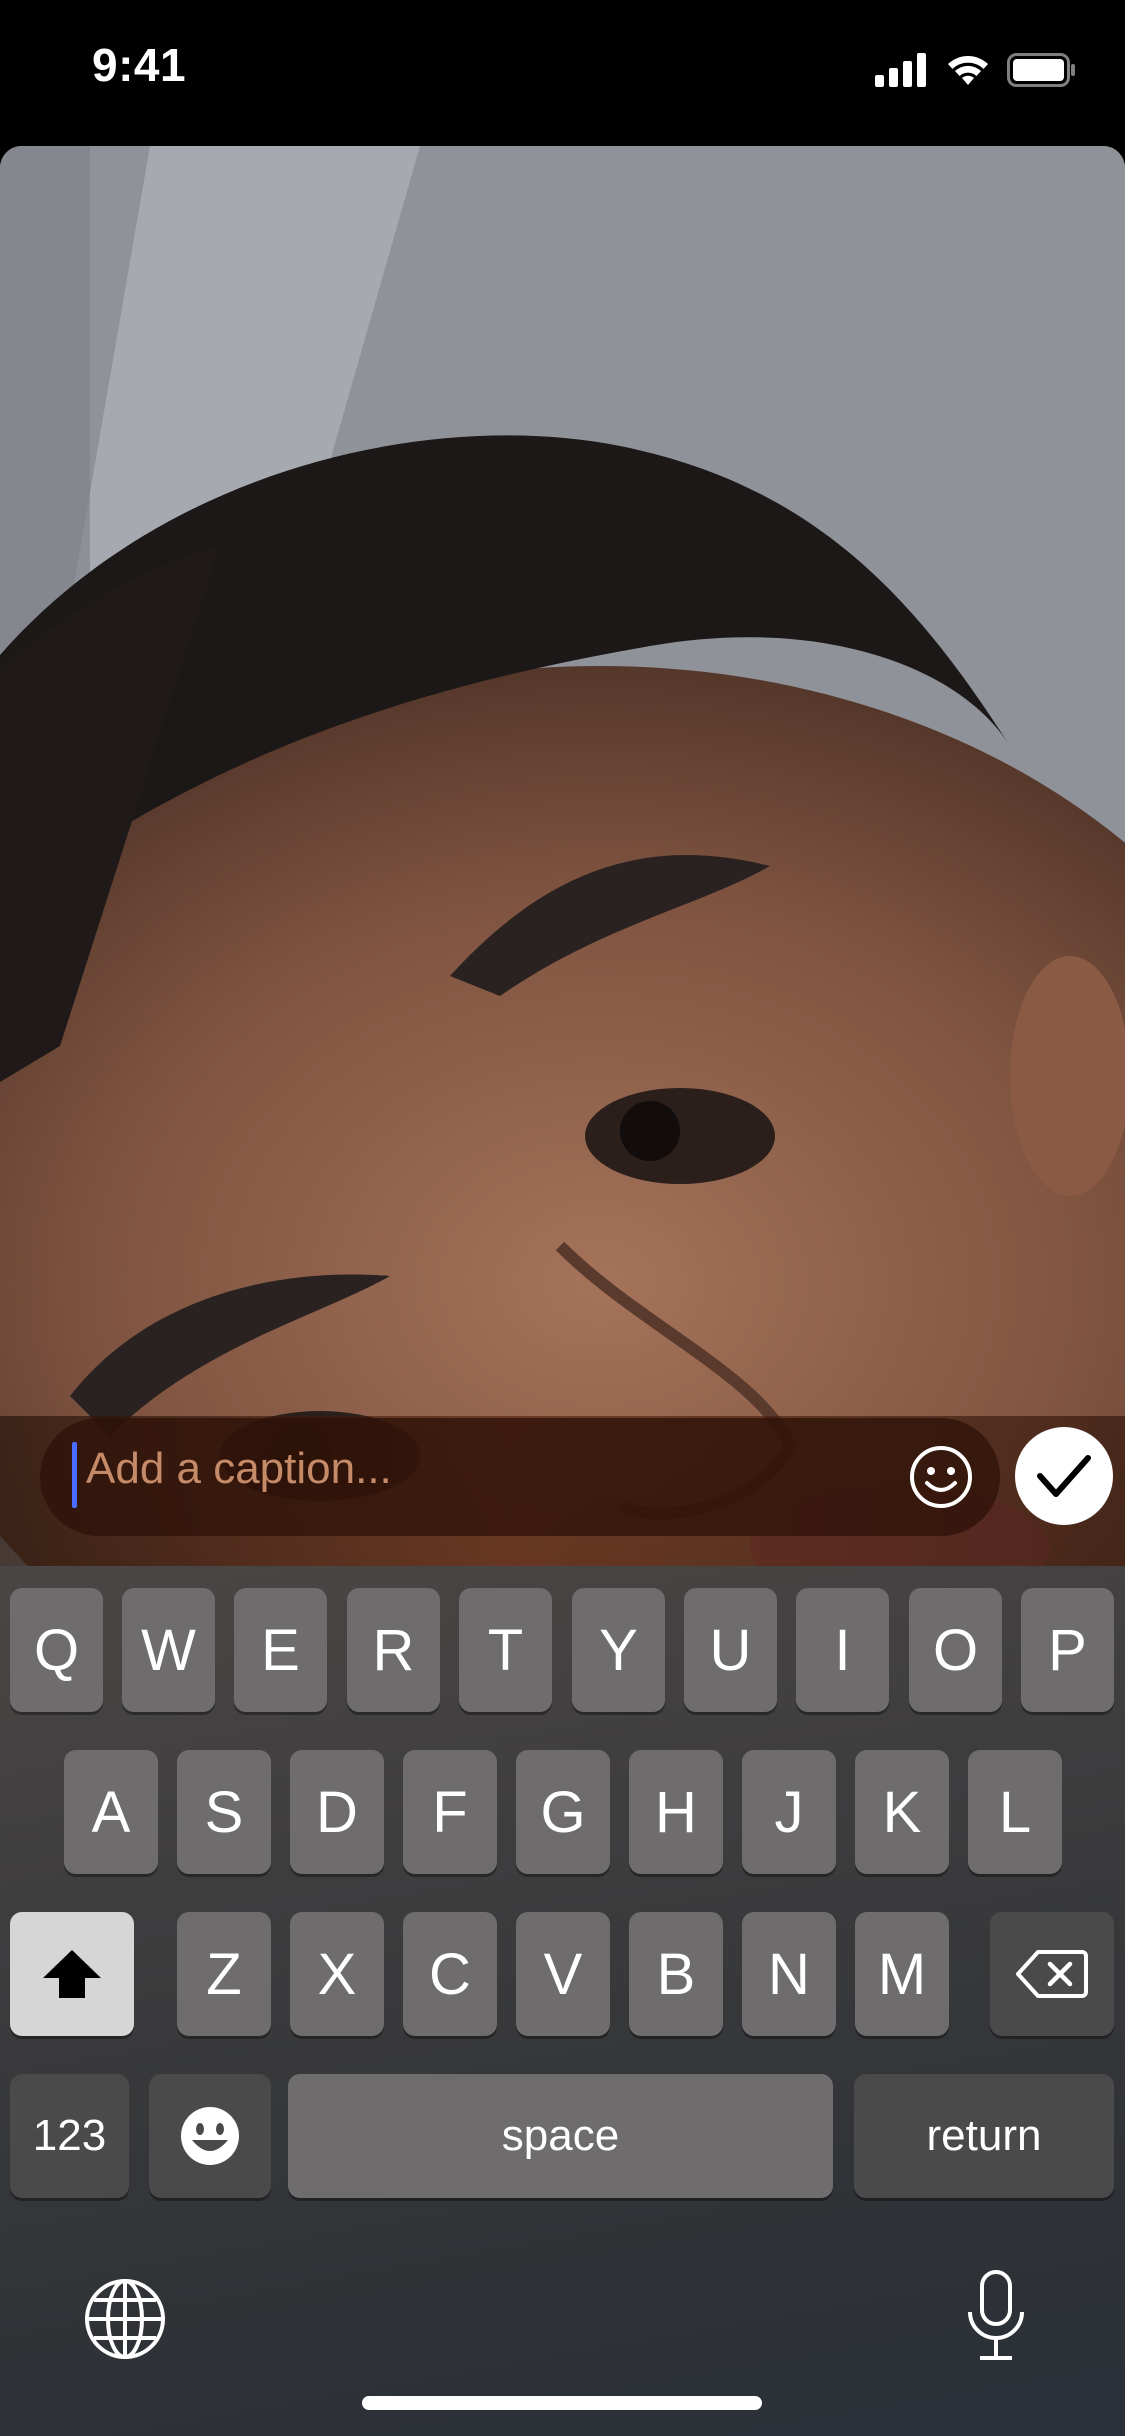 The width and height of the screenshot is (1125, 2436). Describe the element at coordinates (280, 1650) in the screenshot. I see `key-e: E` at that location.